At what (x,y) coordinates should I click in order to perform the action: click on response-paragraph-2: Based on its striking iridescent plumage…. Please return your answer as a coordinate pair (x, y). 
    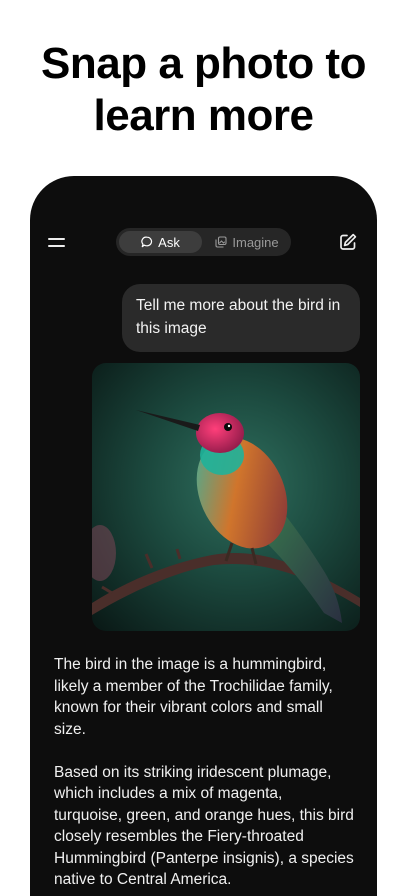
    Looking at the image, I should click on (204, 826).